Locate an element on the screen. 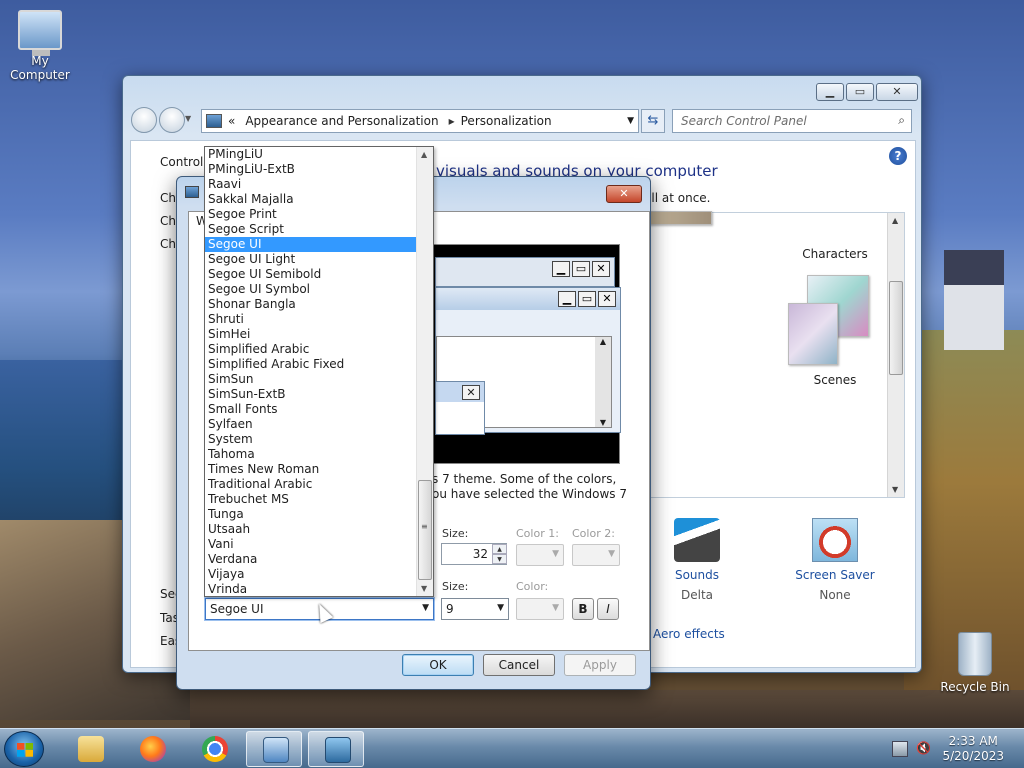  taskbar-window-color is located at coordinates (336, 749).